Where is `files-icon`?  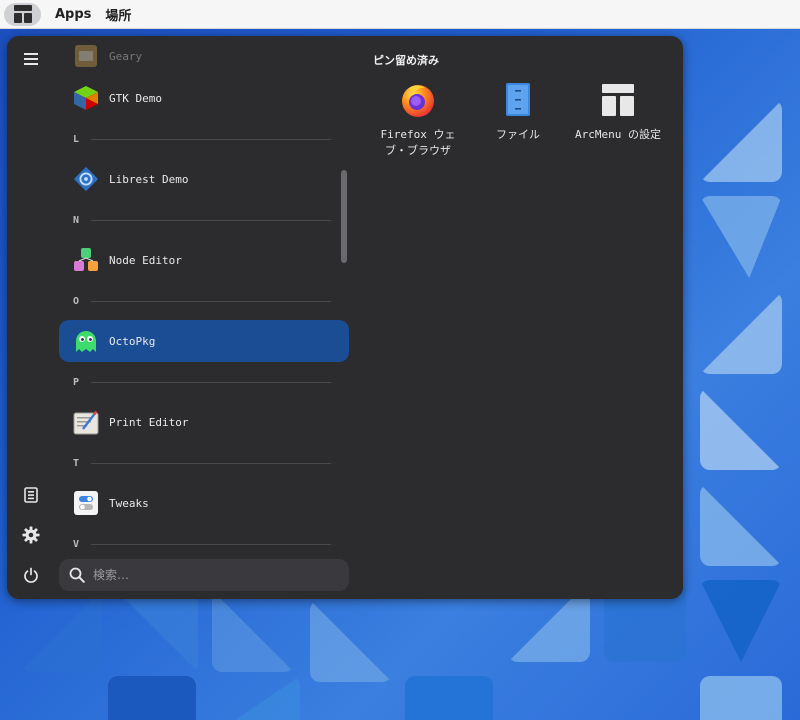
files-icon is located at coordinates (518, 100).